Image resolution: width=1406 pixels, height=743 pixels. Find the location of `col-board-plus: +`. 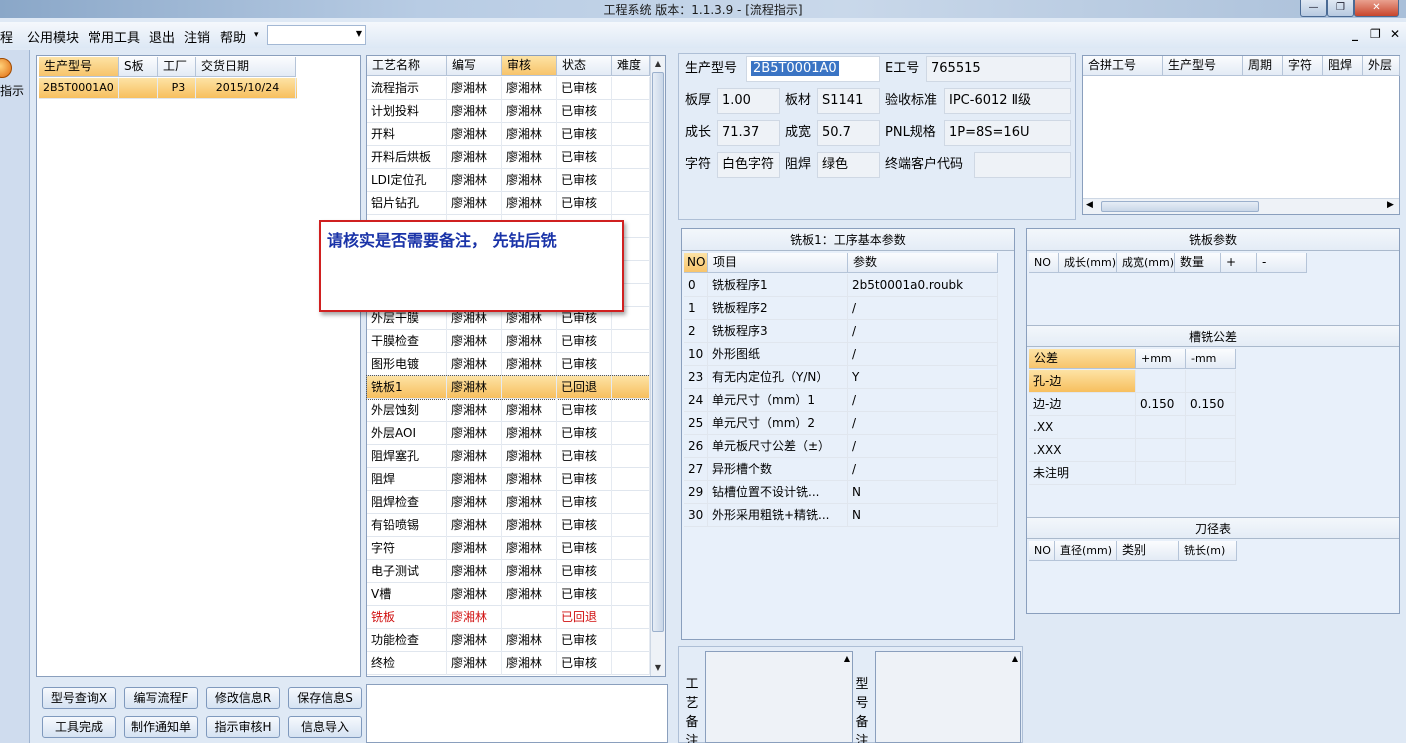

col-board-plus: + is located at coordinates (1239, 263).